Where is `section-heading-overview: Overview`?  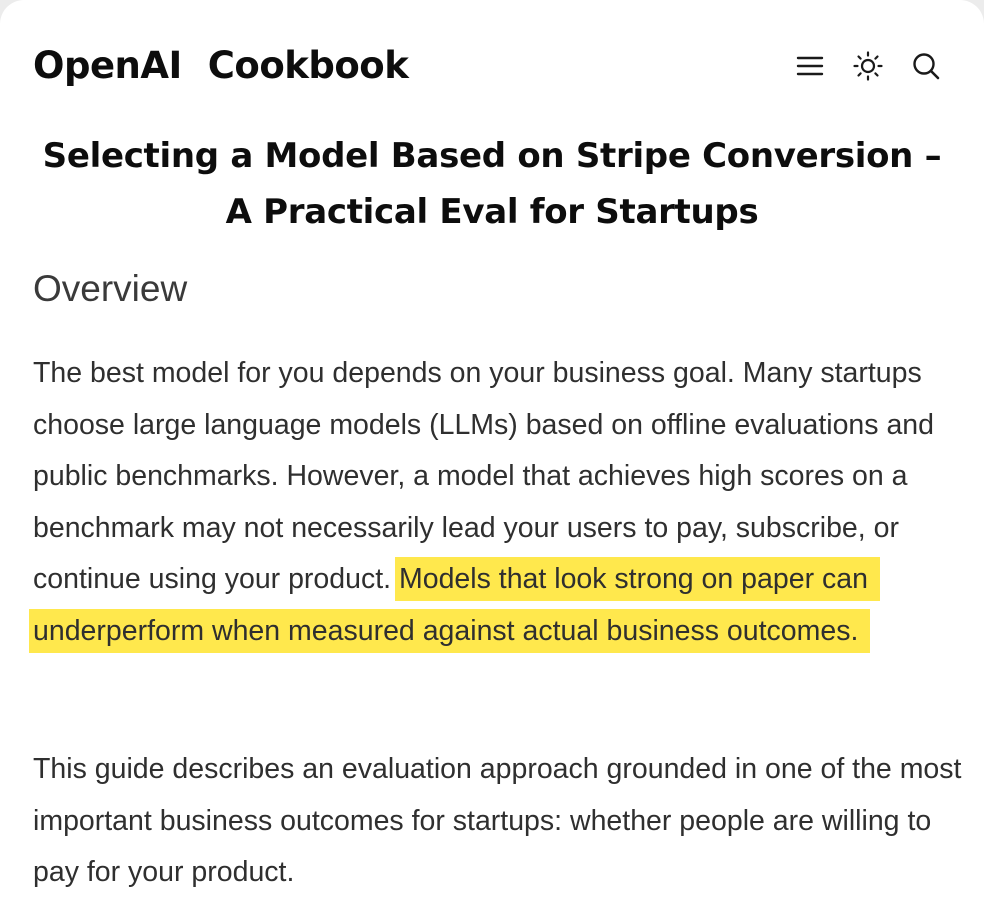 section-heading-overview: Overview is located at coordinates (110, 288).